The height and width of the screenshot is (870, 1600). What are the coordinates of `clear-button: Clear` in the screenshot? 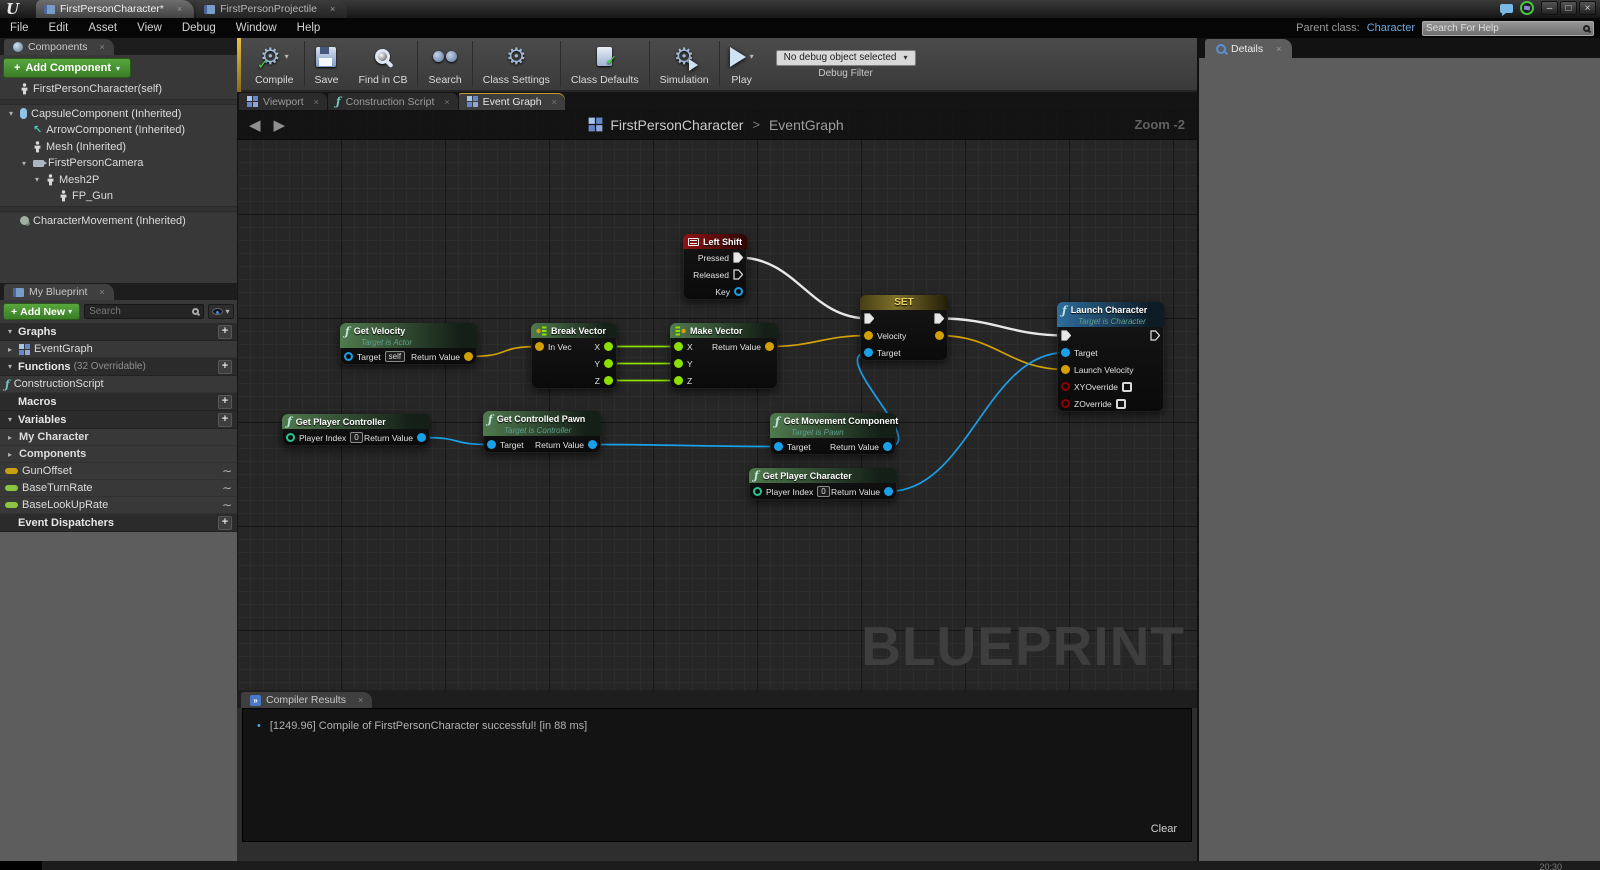 It's located at (1164, 829).